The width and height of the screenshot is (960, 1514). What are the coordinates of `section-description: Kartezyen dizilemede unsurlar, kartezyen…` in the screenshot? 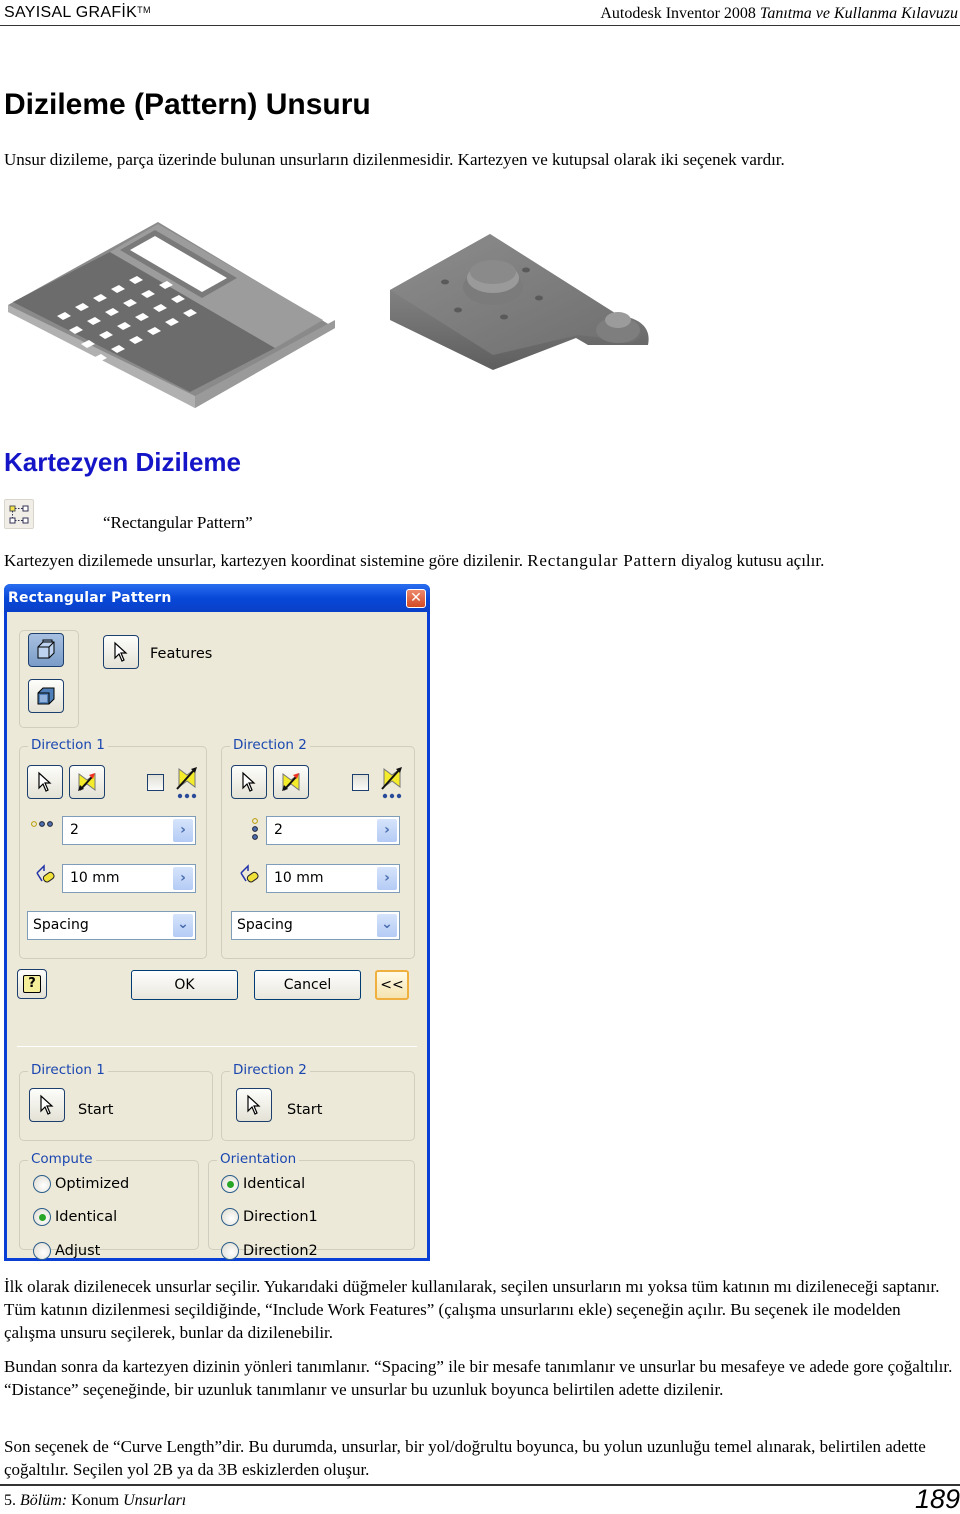 It's located at (414, 560).